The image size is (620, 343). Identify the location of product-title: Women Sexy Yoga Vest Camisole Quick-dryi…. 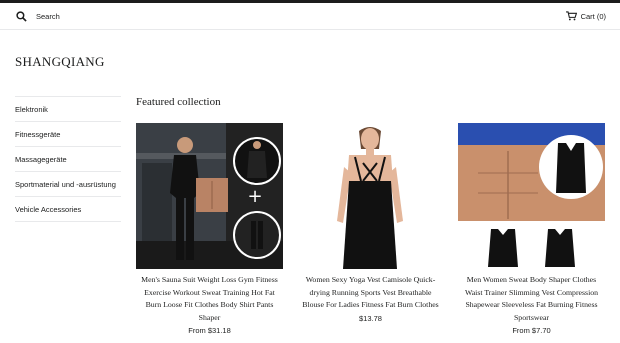
(370, 293).